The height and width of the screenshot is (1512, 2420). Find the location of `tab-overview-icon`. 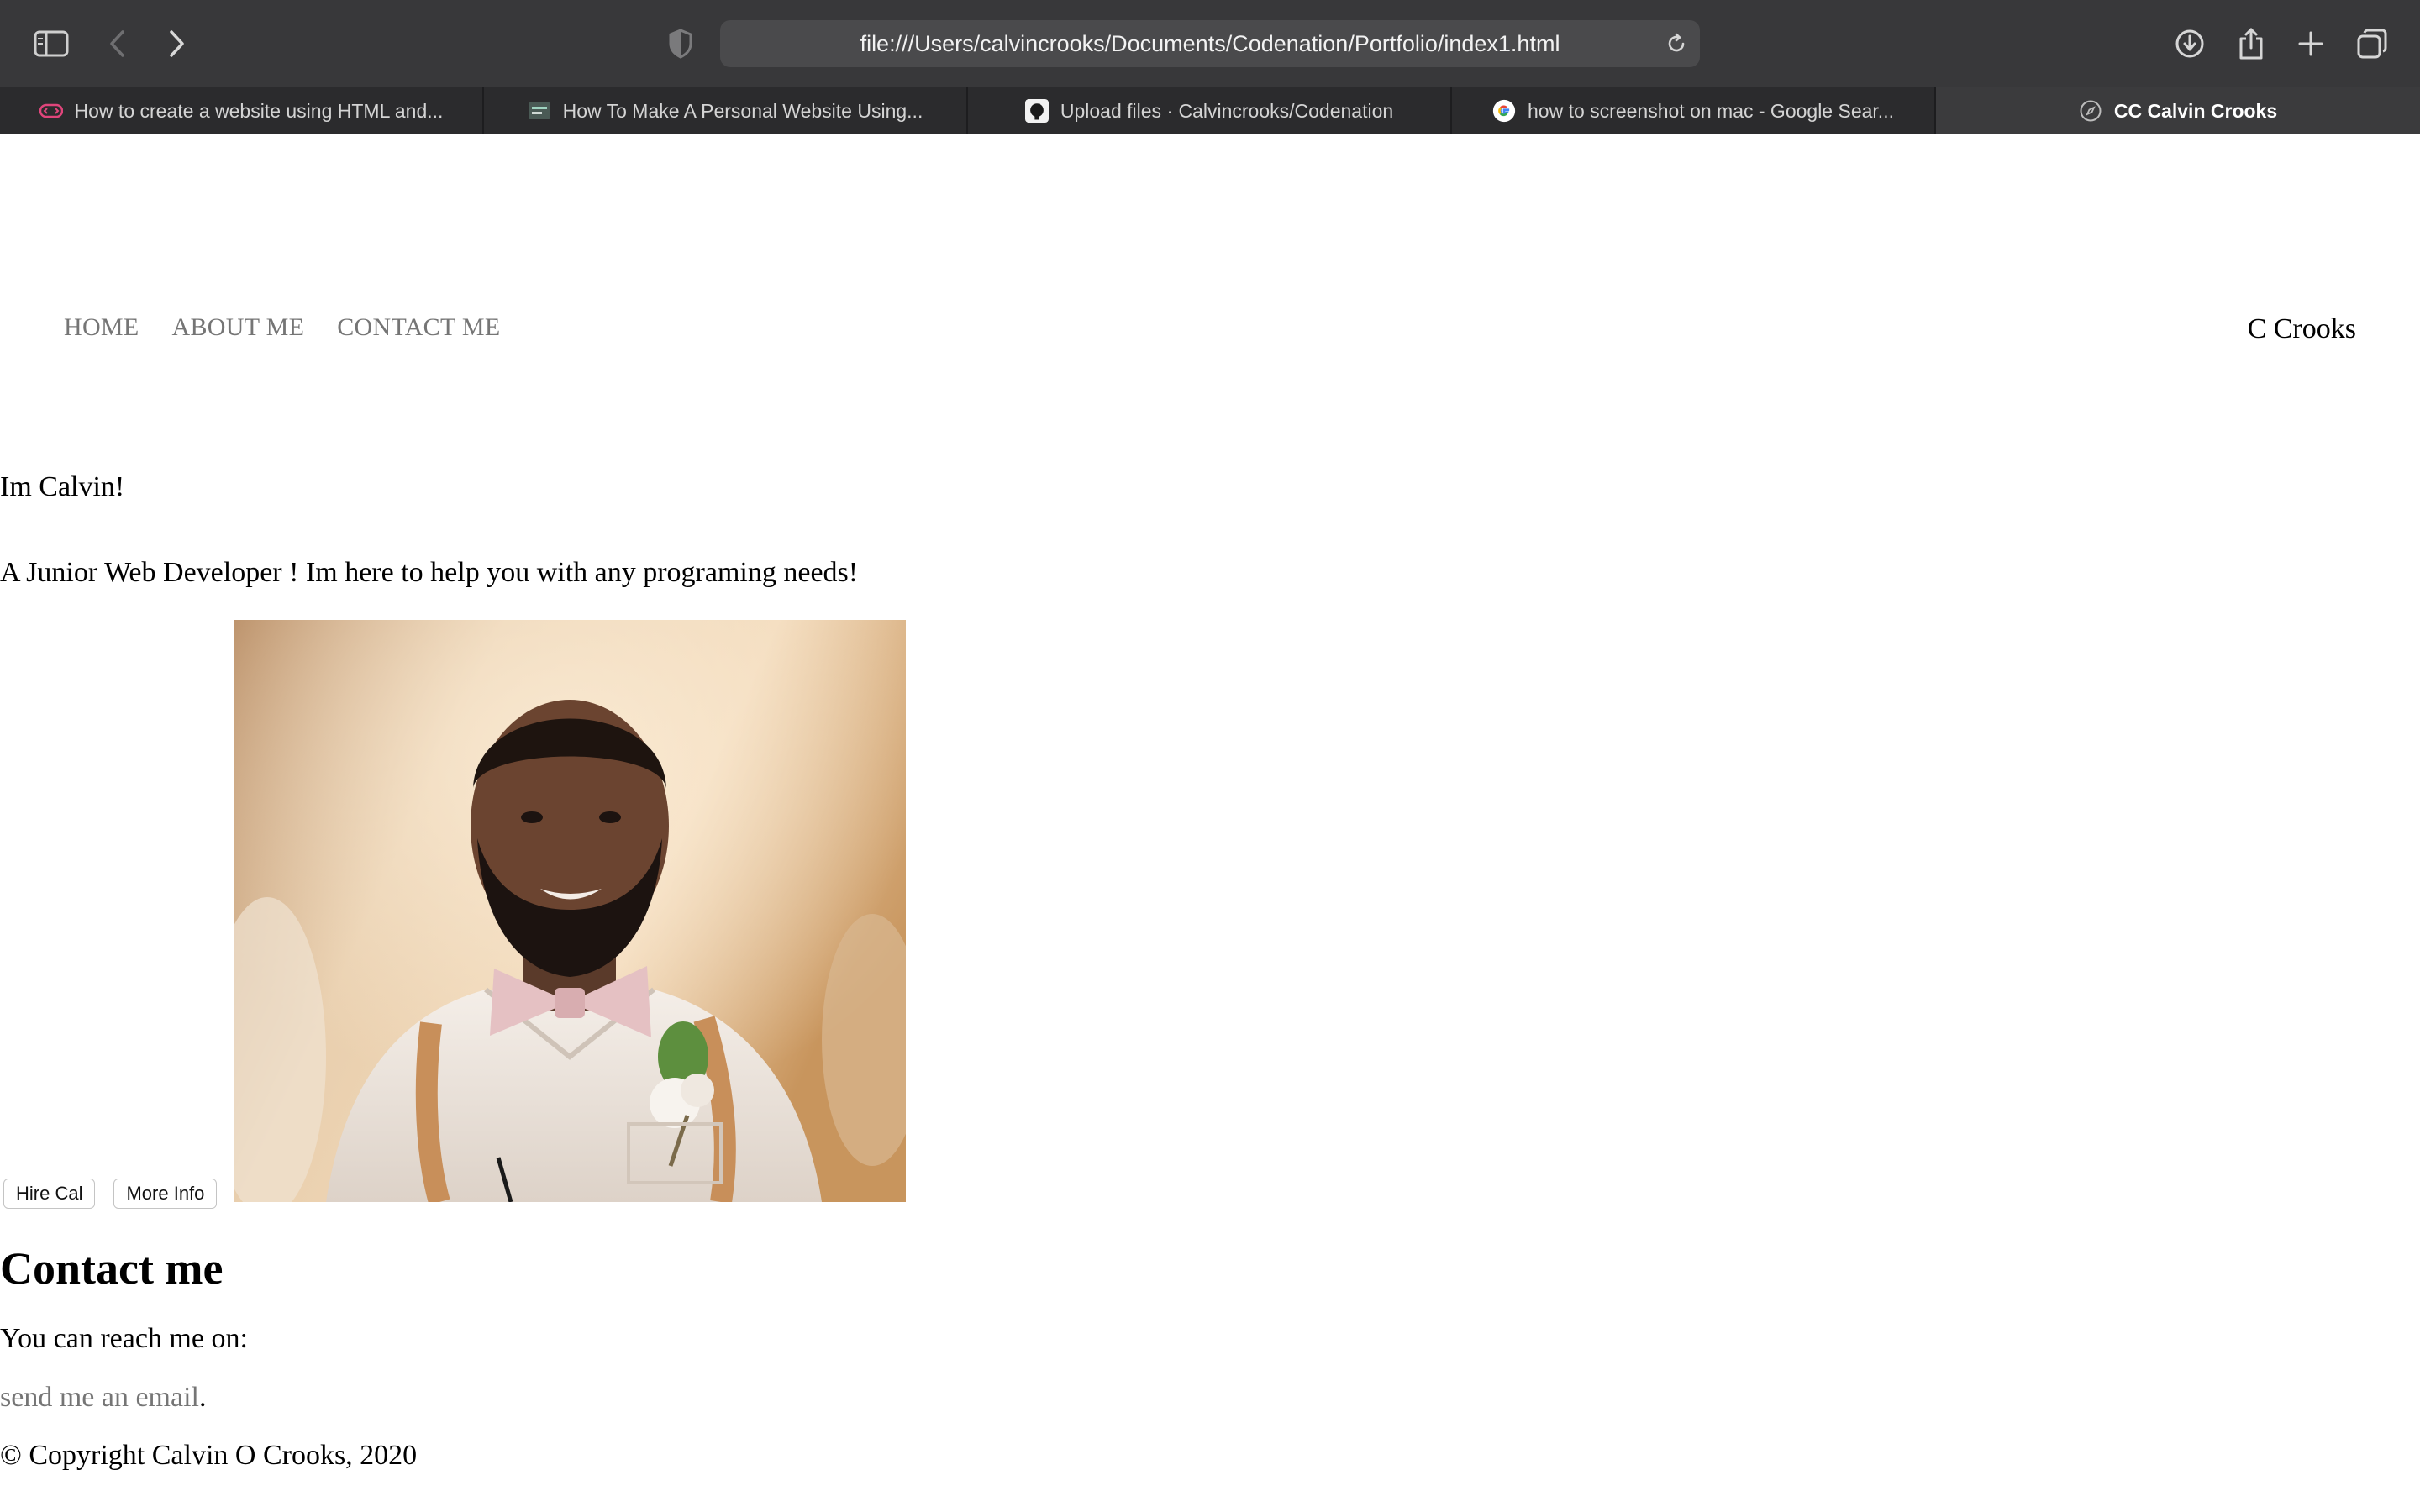

tab-overview-icon is located at coordinates (2372, 43).